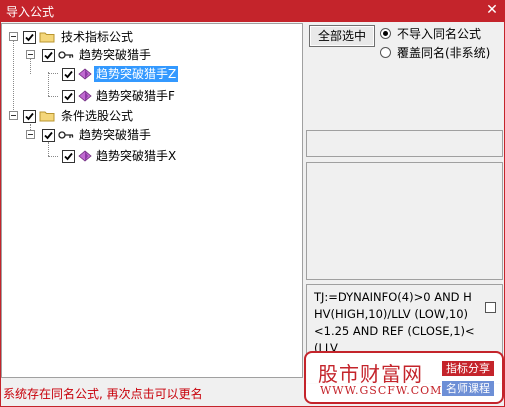  I want to click on formula-info-panel, so click(404, 221).